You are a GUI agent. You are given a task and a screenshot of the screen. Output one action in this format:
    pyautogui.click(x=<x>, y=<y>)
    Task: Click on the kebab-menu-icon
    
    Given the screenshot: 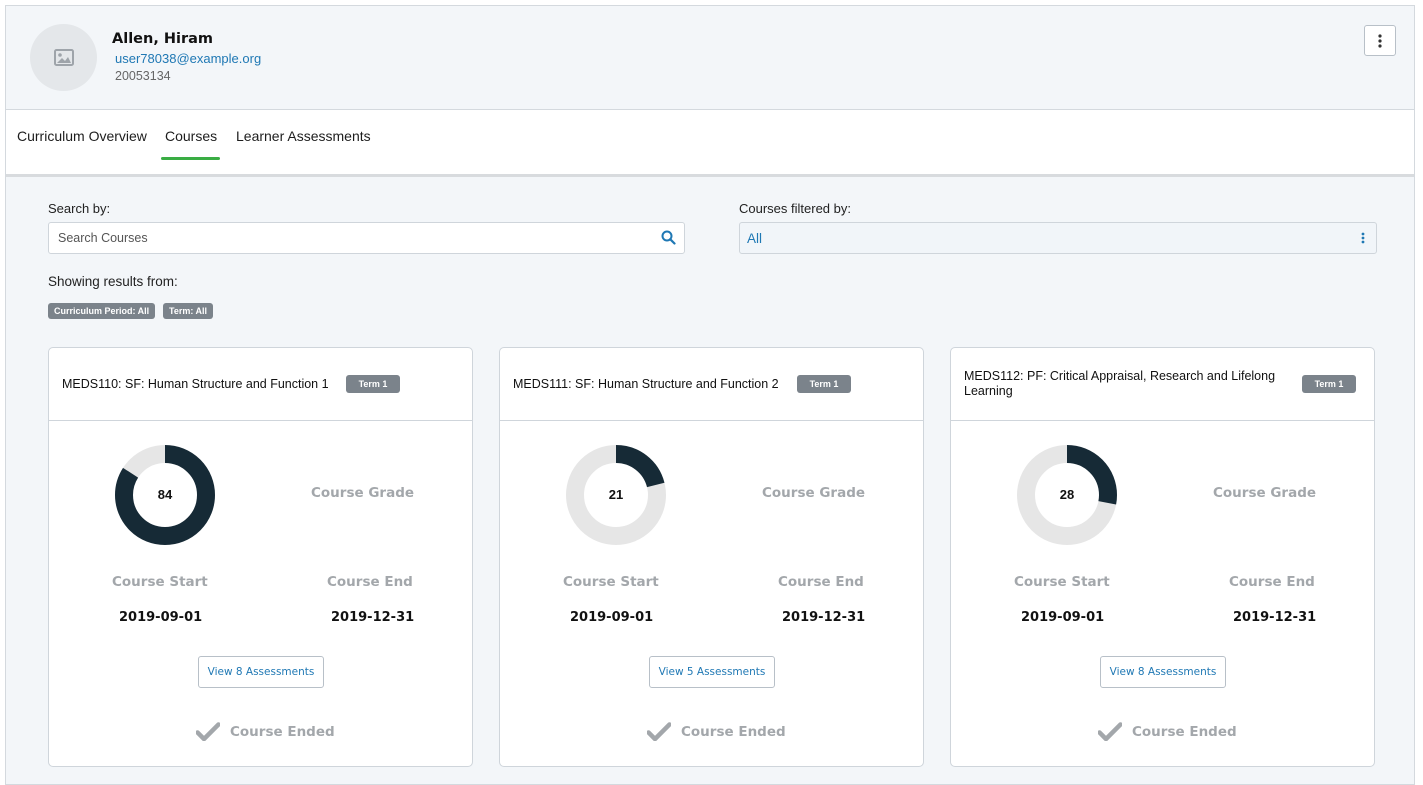 What is the action you would take?
    pyautogui.click(x=1380, y=40)
    